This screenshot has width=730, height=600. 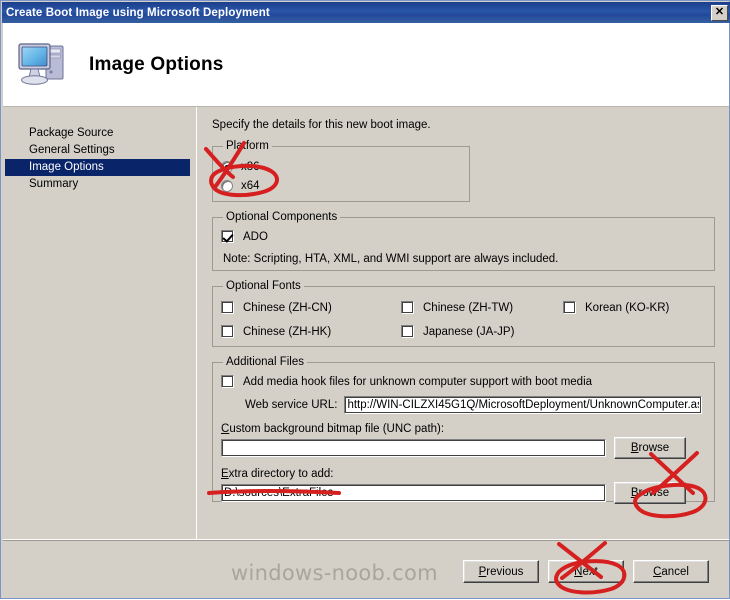 I want to click on radio-x64: x64, so click(x=341, y=185).